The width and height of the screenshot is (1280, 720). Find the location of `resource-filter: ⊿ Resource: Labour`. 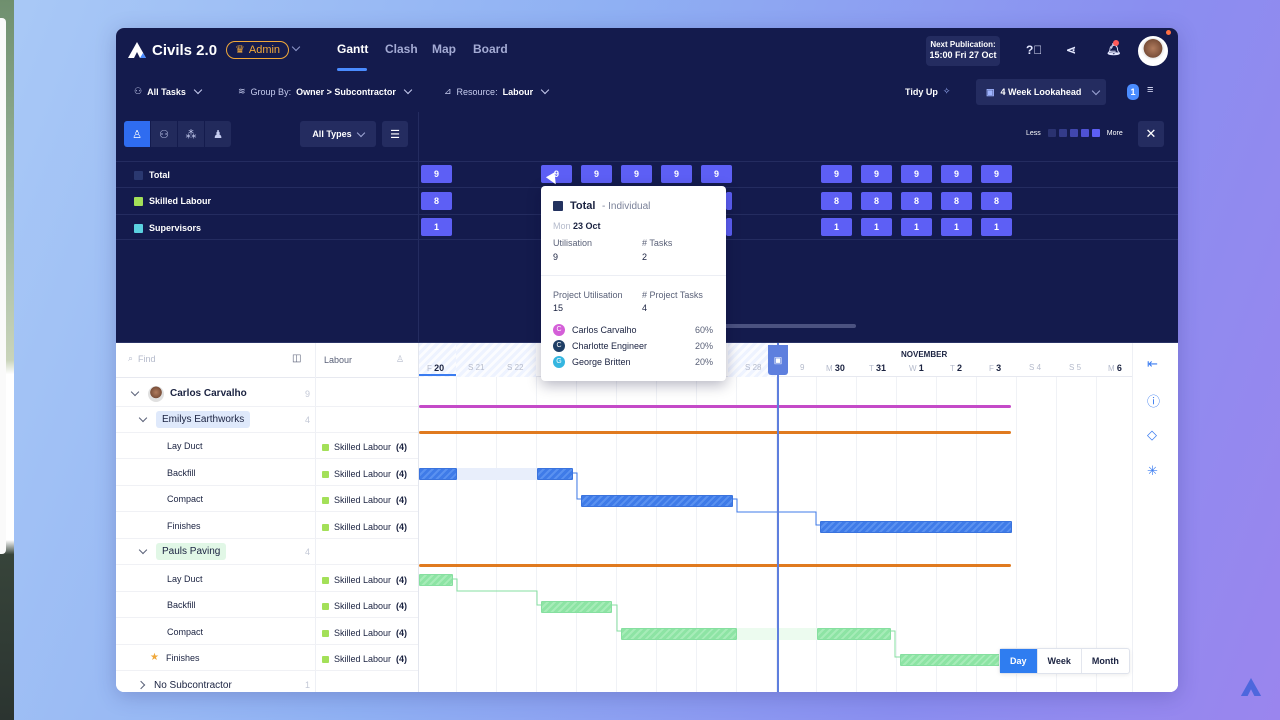

resource-filter: ⊿ Resource: Labour is located at coordinates (497, 91).